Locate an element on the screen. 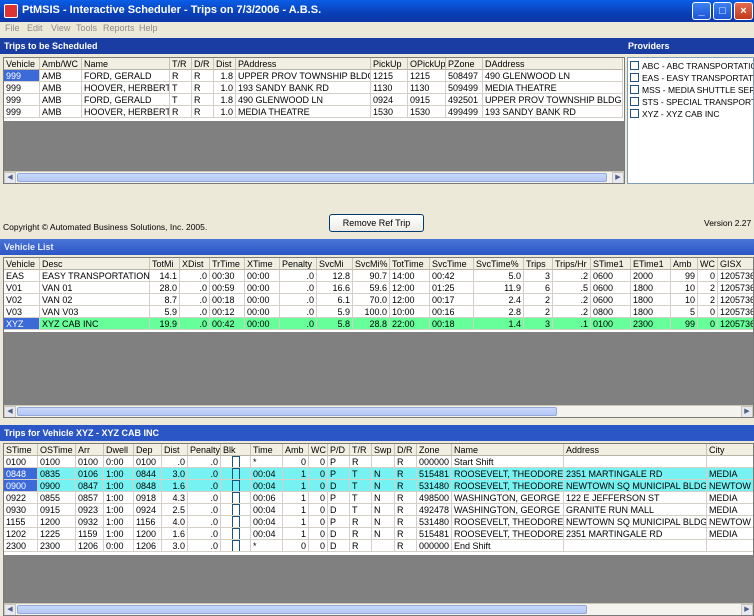 This screenshot has height=616, width=754. vehicle-cell: 00:00 is located at coordinates (262, 300).